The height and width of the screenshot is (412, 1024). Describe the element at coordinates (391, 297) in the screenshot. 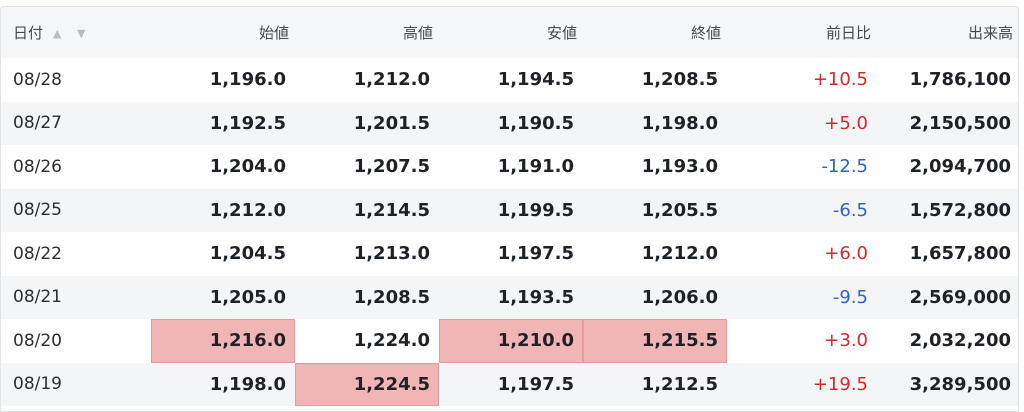

I see `cell-high: 1,208.5` at that location.